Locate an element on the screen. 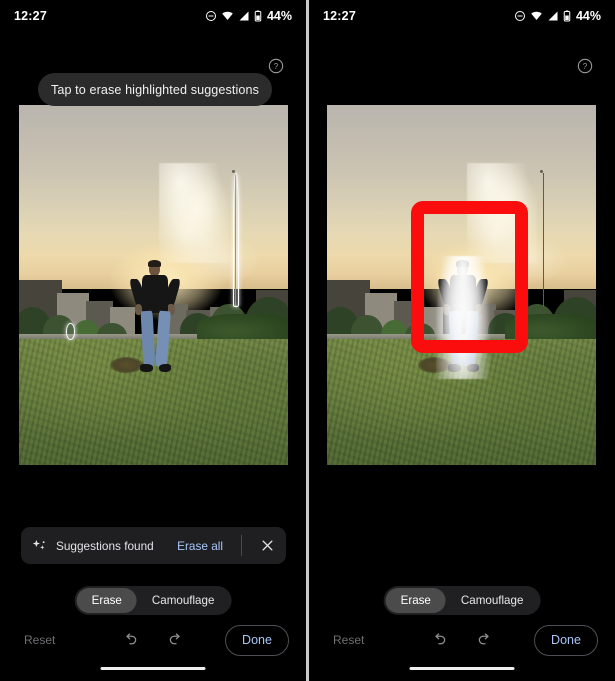 The image size is (615, 681). person-shoe-right is located at coordinates (165, 368).